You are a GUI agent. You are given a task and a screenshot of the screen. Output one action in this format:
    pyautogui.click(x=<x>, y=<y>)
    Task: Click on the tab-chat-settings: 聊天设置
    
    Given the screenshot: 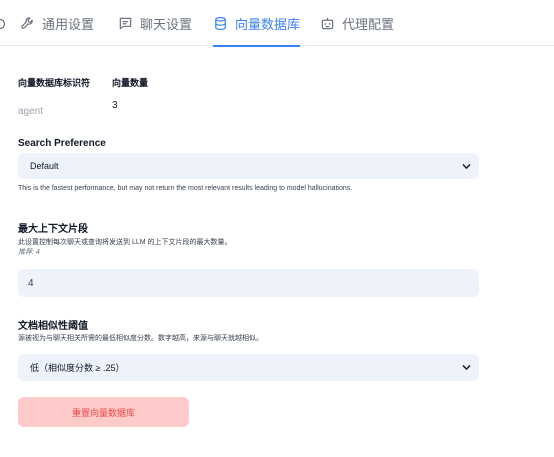 What is the action you would take?
    pyautogui.click(x=155, y=23)
    